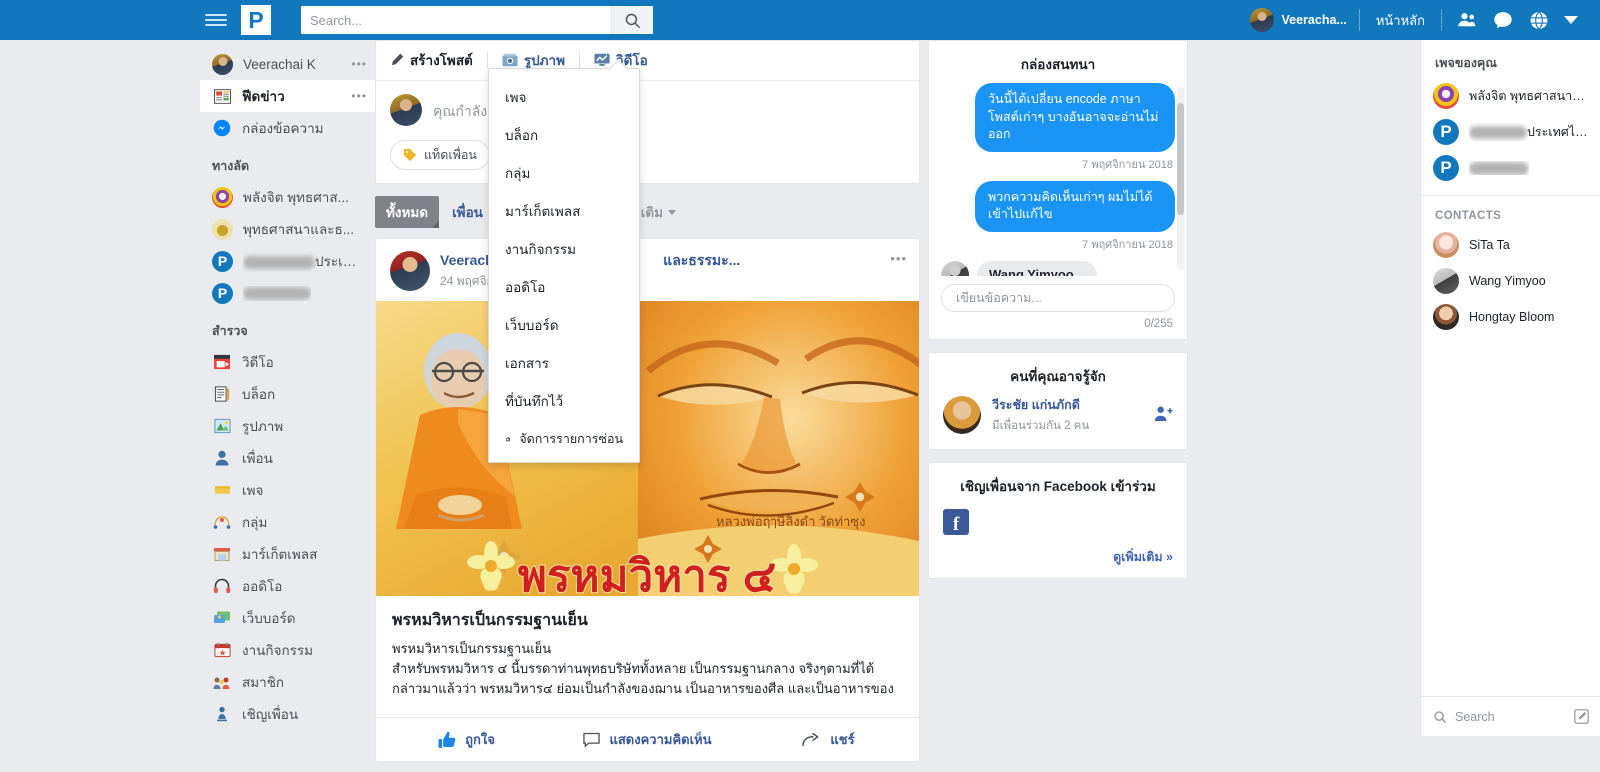 This screenshot has width=1600, height=772. What do you see at coordinates (632, 20) in the screenshot?
I see `search-submit-button` at bounding box center [632, 20].